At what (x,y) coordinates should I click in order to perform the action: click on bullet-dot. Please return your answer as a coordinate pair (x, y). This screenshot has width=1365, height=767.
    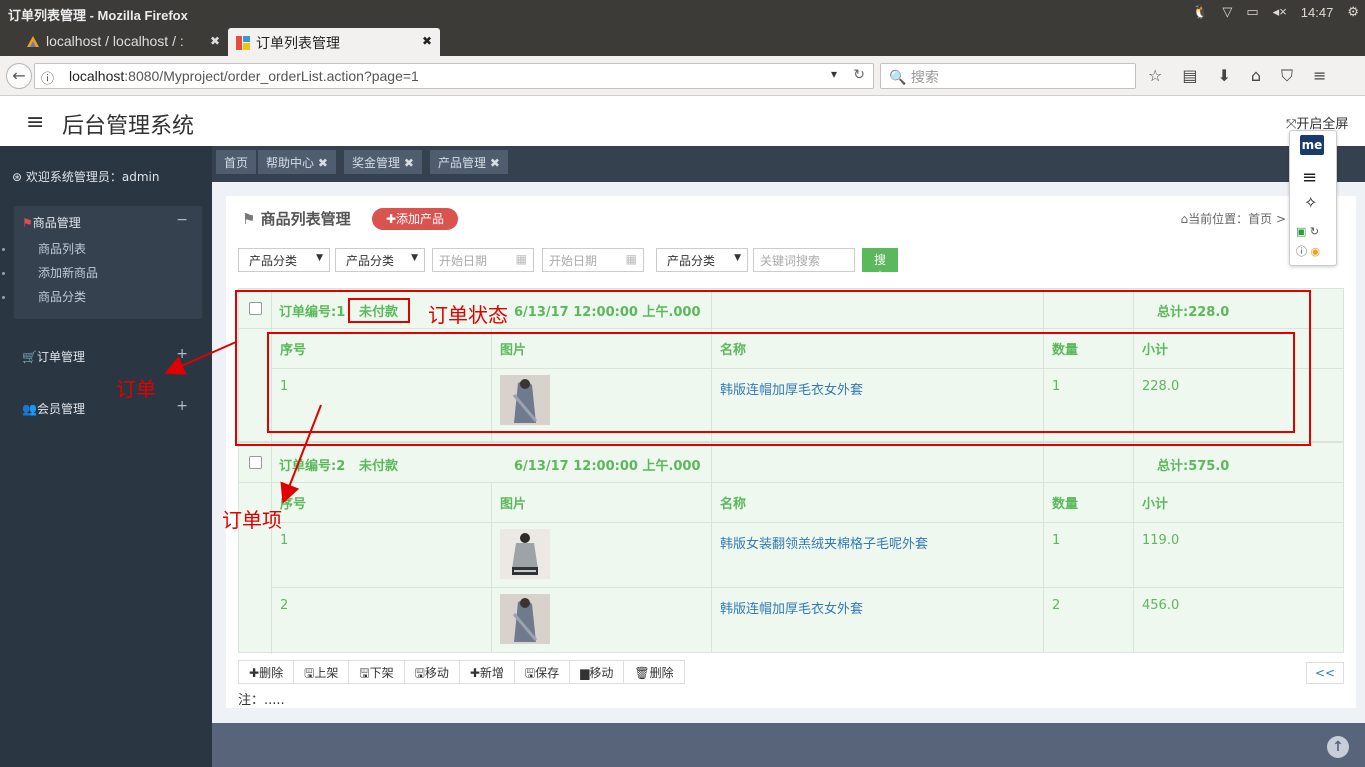
    Looking at the image, I should click on (3, 249).